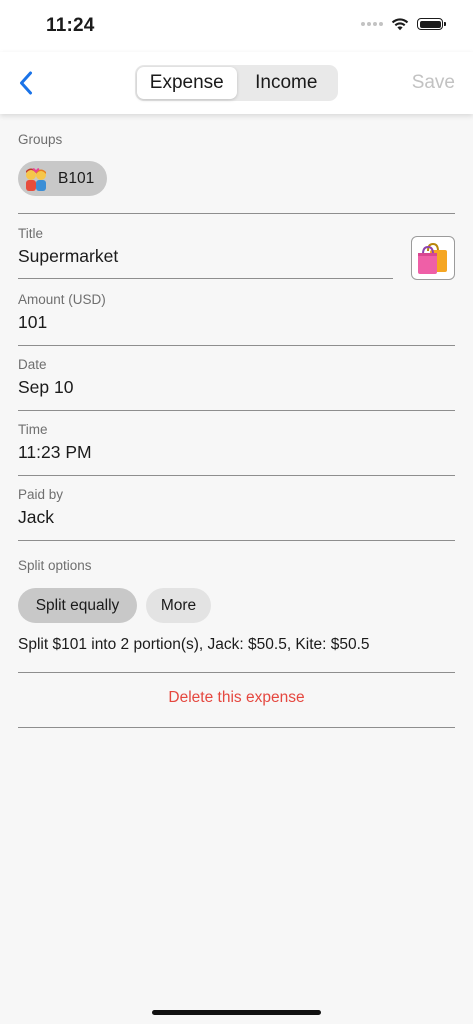 The width and height of the screenshot is (473, 1024). What do you see at coordinates (236, 1012) in the screenshot?
I see `home-indicator` at bounding box center [236, 1012].